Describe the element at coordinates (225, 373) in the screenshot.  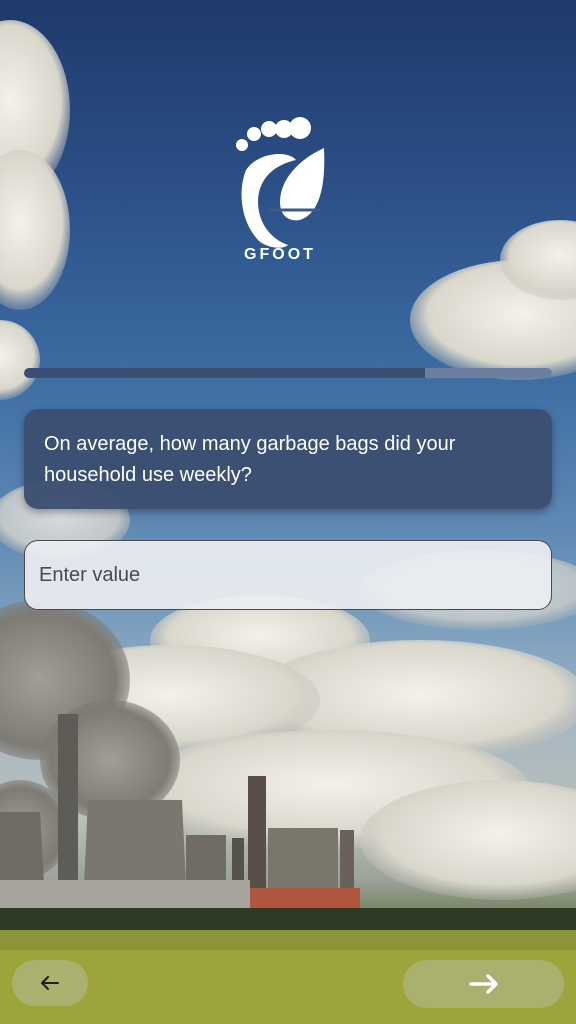
I see `progress-fill` at that location.